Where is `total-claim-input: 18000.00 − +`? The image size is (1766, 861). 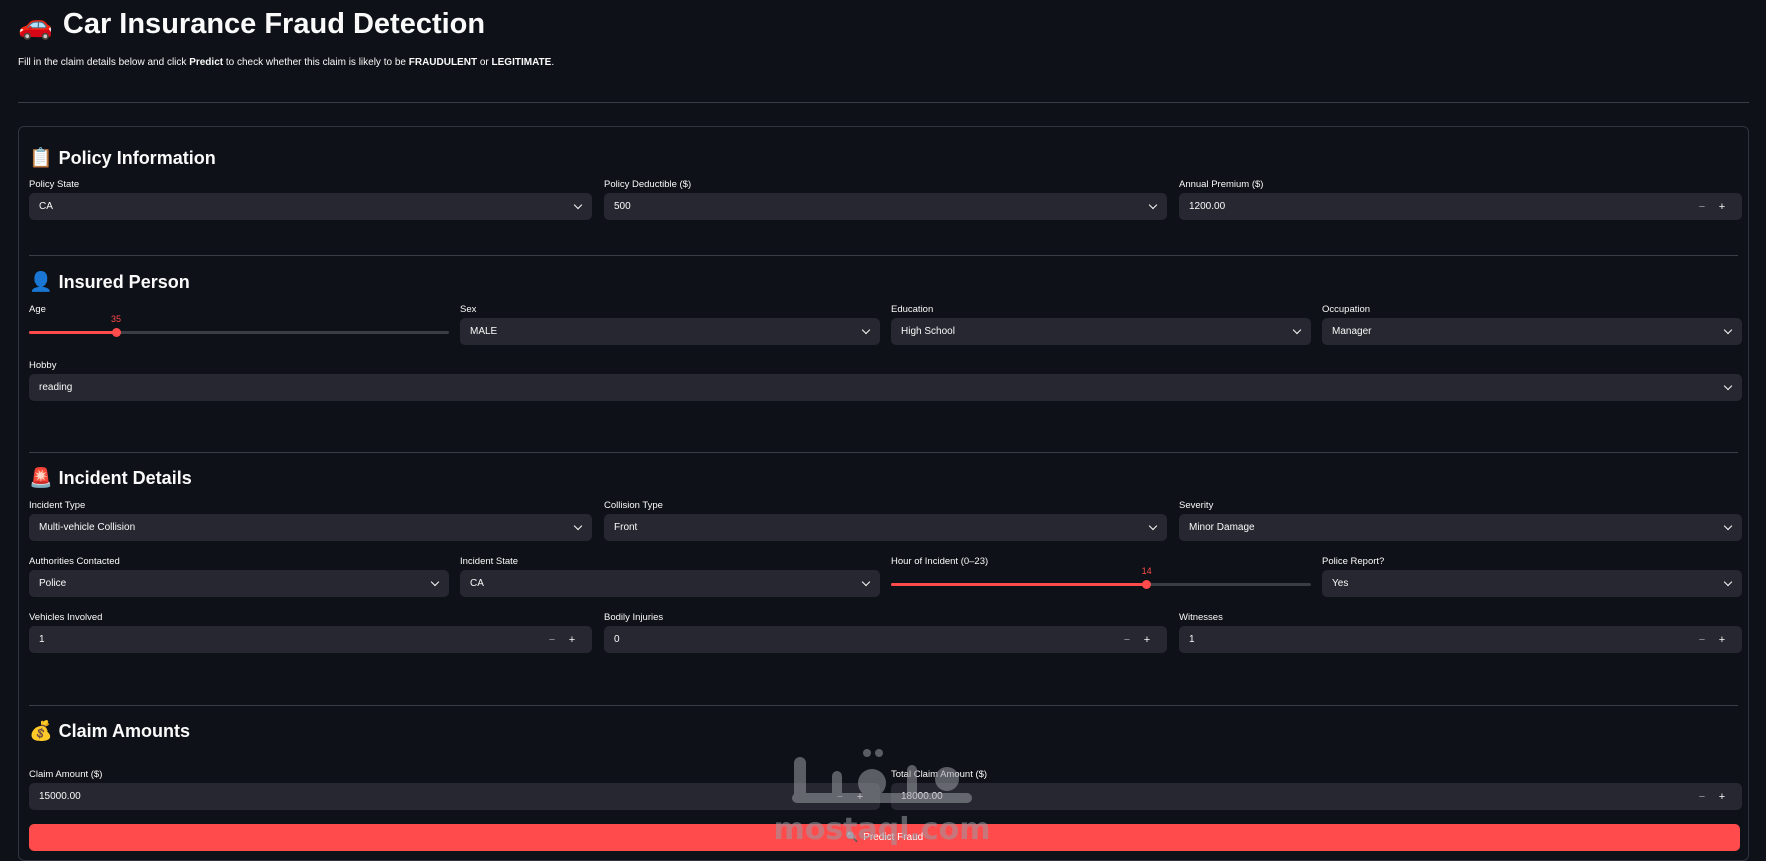 total-claim-input: 18000.00 − + is located at coordinates (1316, 796).